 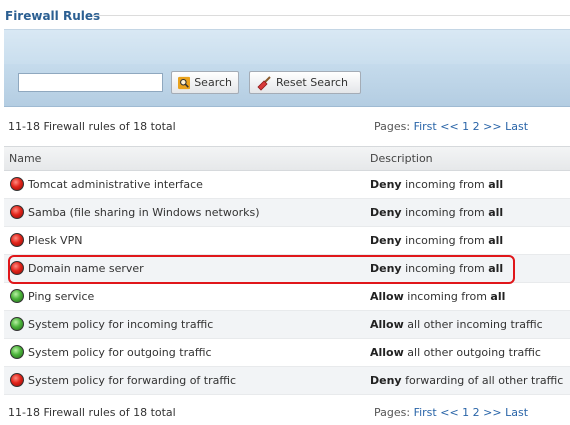 What do you see at coordinates (516, 126) in the screenshot?
I see `last-page-link: Last` at bounding box center [516, 126].